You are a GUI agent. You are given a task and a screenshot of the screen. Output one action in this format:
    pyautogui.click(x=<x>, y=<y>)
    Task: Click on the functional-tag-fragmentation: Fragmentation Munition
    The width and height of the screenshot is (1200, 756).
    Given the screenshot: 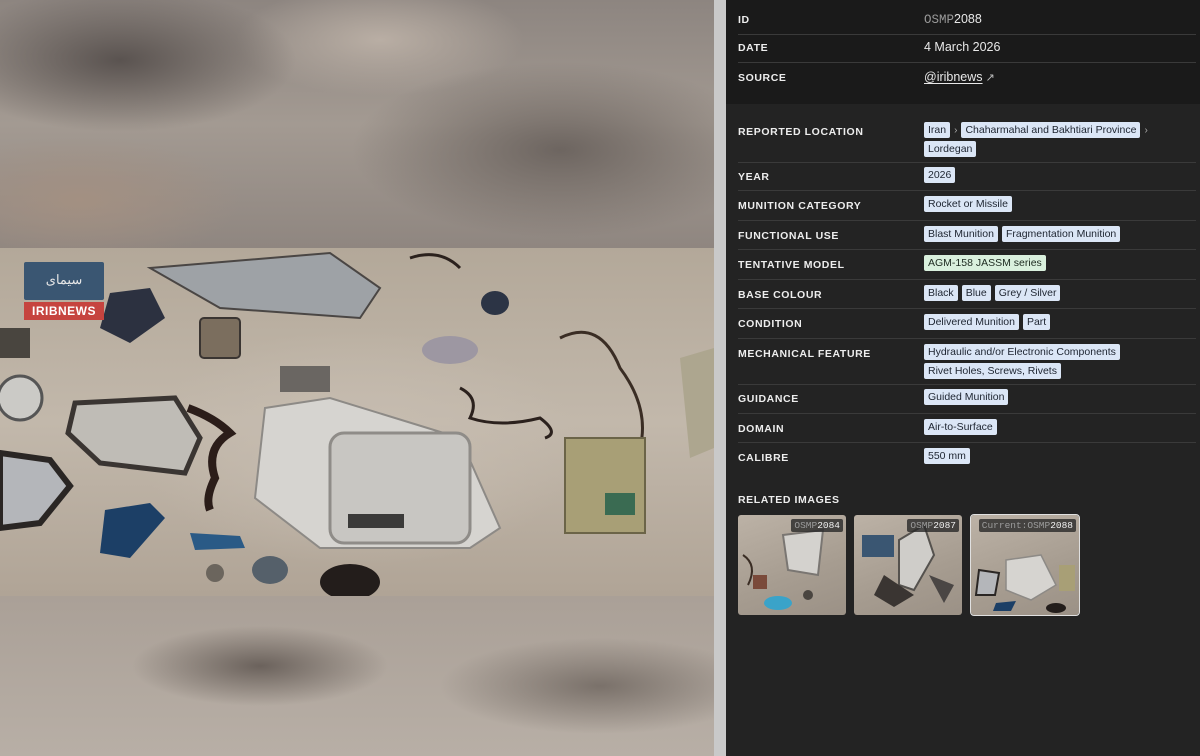 What is the action you would take?
    pyautogui.click(x=1061, y=234)
    